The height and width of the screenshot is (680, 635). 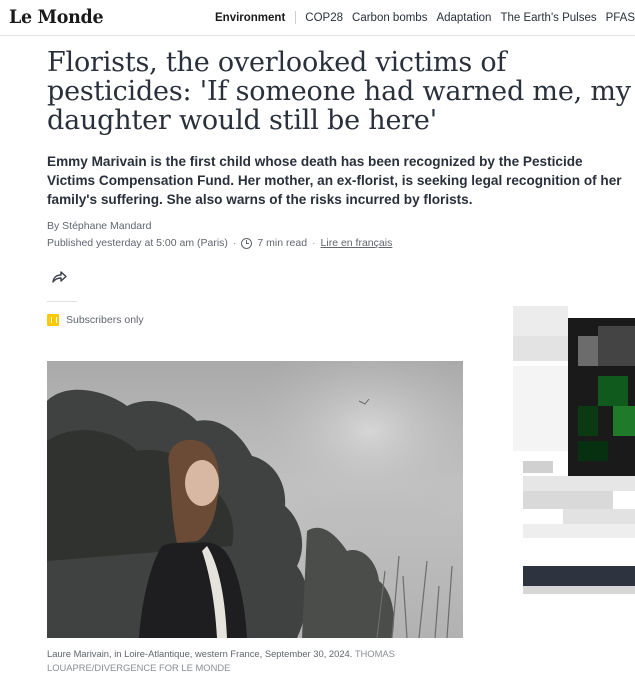 I want to click on nav-item-adaptation: Adaptation, so click(x=463, y=18).